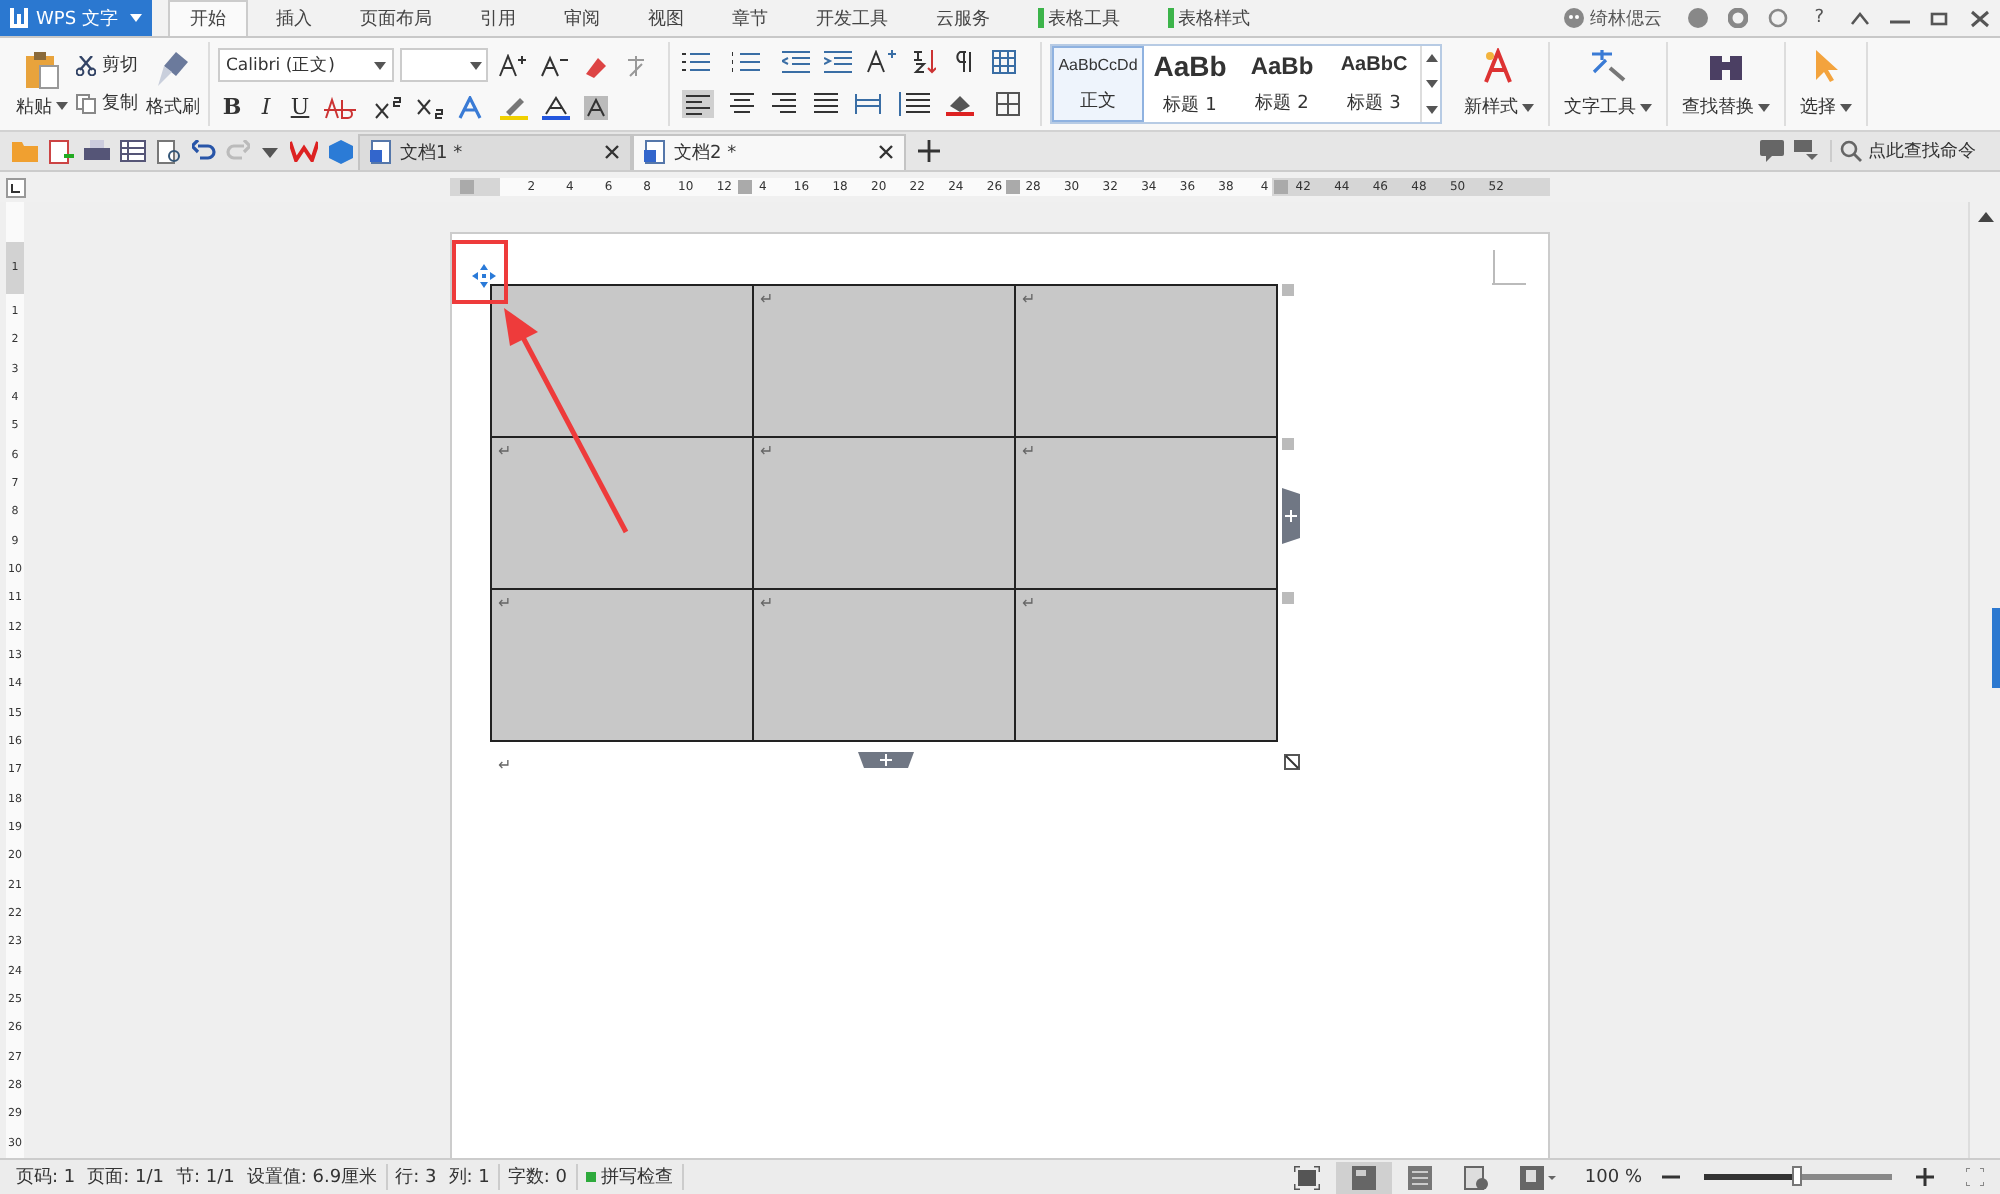 Image resolution: width=2000 pixels, height=1194 pixels. I want to click on ribbon-tool-button: 选择, so click(1827, 84).